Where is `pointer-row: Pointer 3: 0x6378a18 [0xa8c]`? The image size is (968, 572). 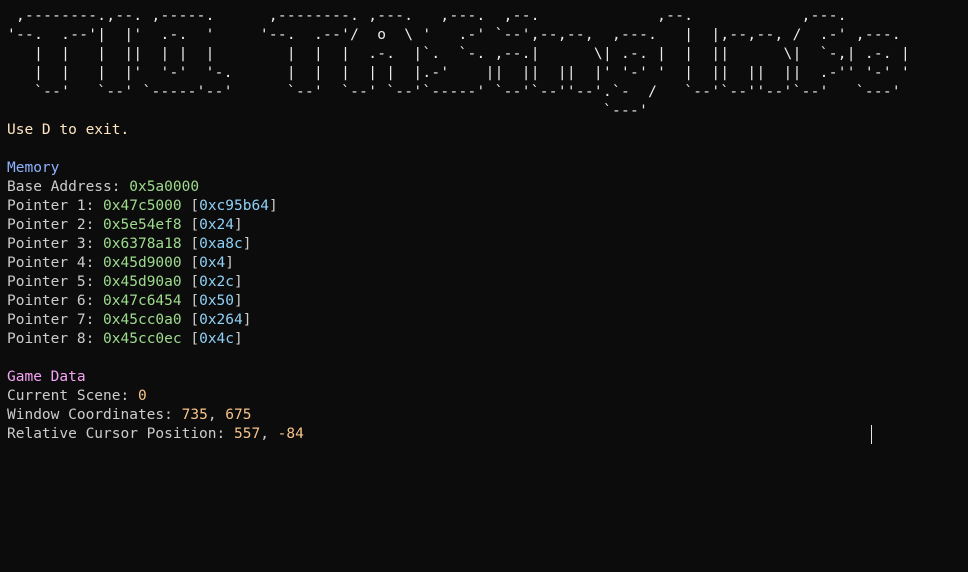 pointer-row: Pointer 3: 0x6378a18 [0xa8c] is located at coordinates (129, 244).